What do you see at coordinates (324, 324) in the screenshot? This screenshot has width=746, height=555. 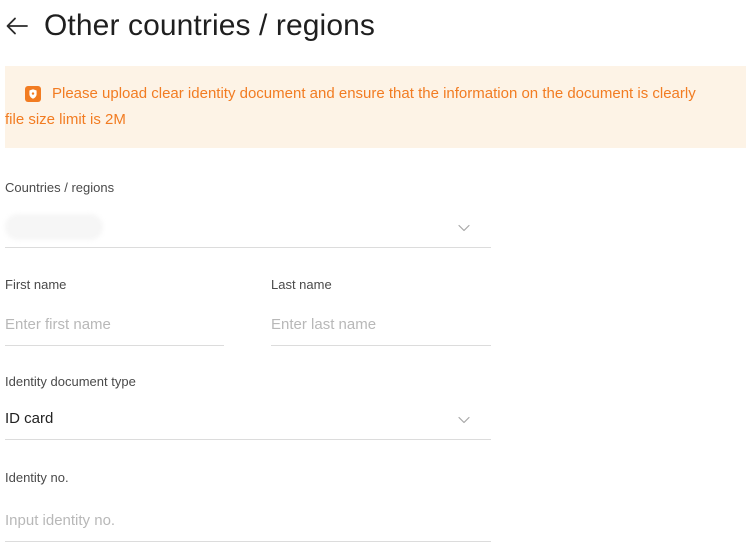 I see `last-name-placeholder: Enter last name` at bounding box center [324, 324].